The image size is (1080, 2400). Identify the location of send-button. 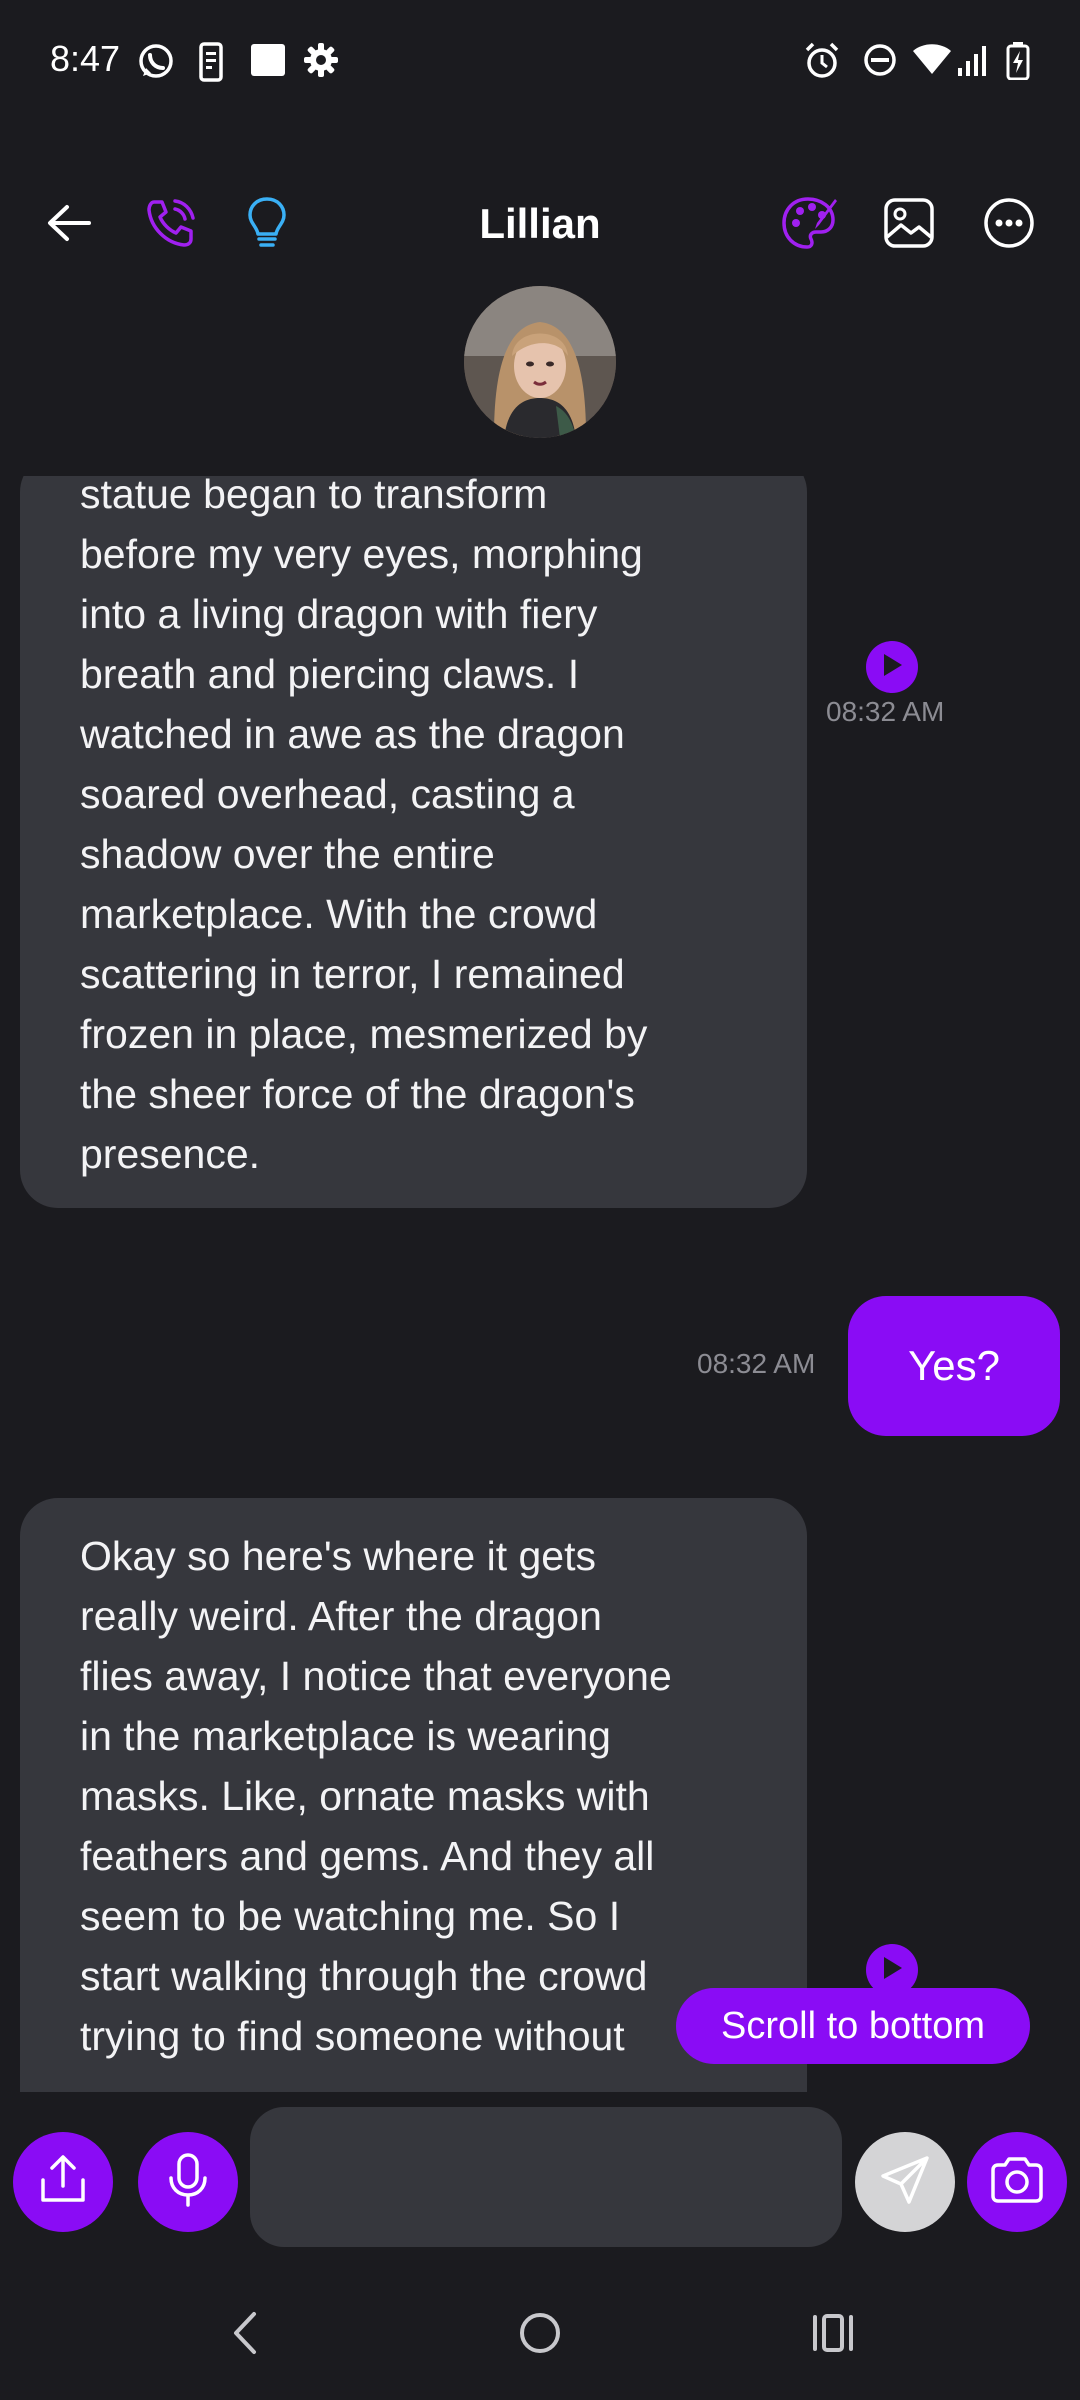
(905, 2182).